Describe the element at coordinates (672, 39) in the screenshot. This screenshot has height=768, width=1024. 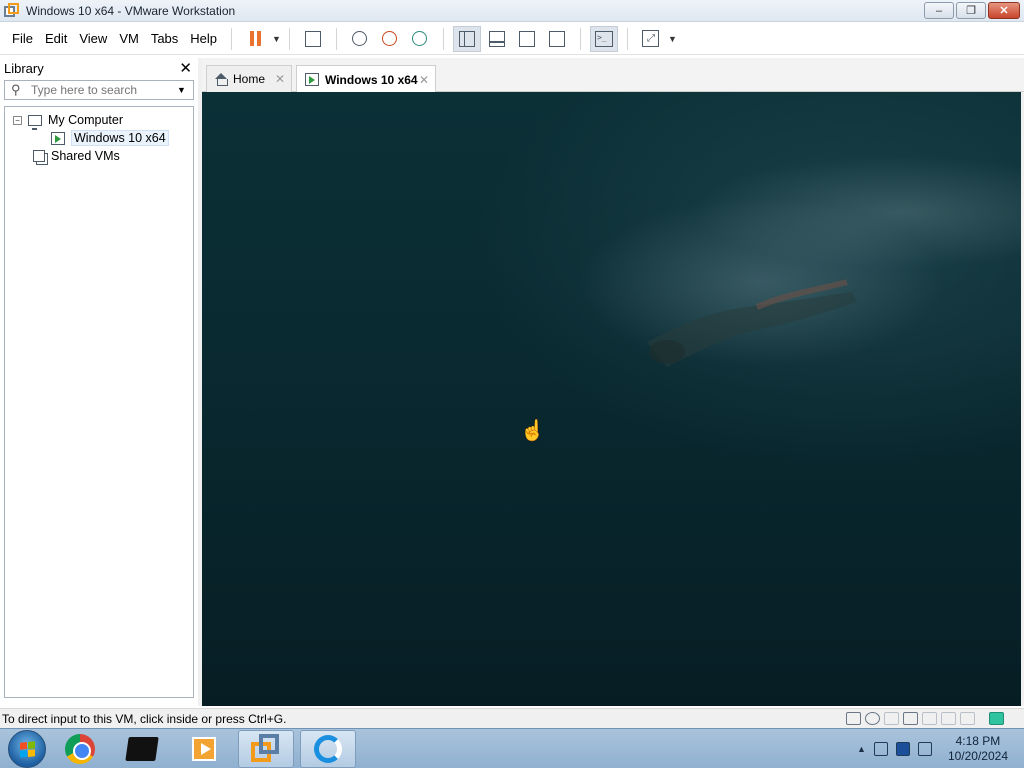
I see `stretch-dropdown-icon: ▼` at that location.